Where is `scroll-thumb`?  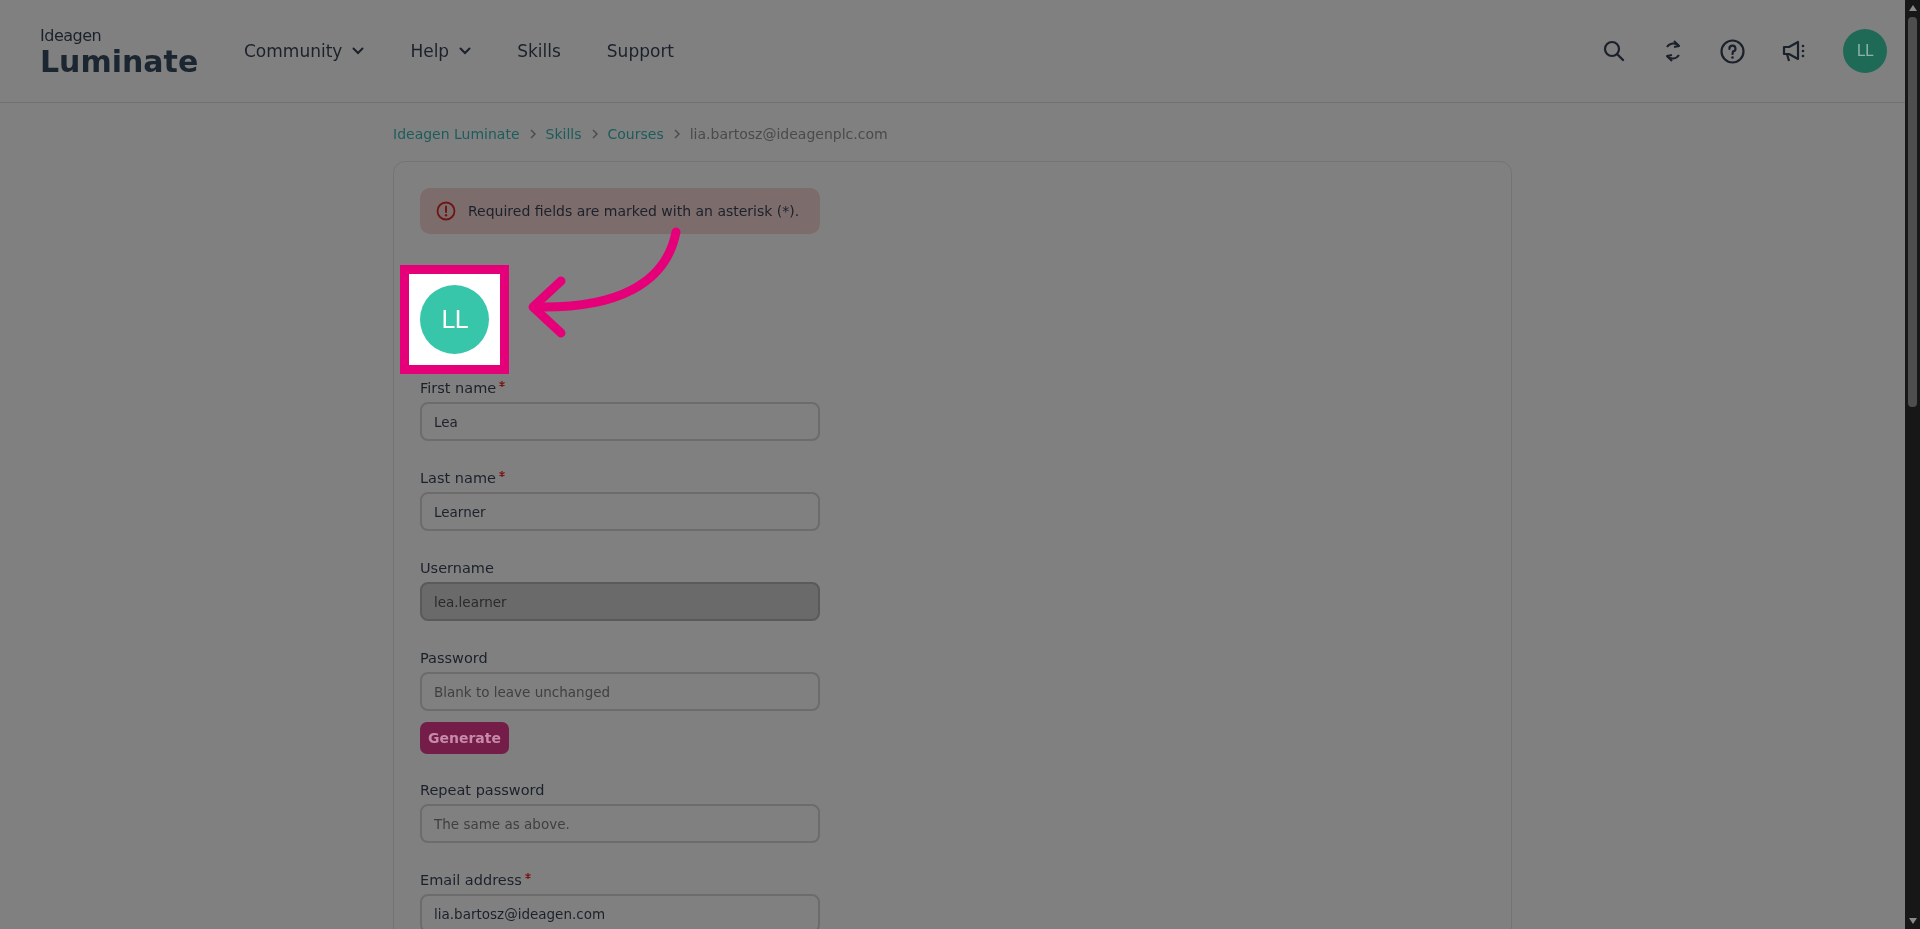
scroll-thumb is located at coordinates (1912, 212).